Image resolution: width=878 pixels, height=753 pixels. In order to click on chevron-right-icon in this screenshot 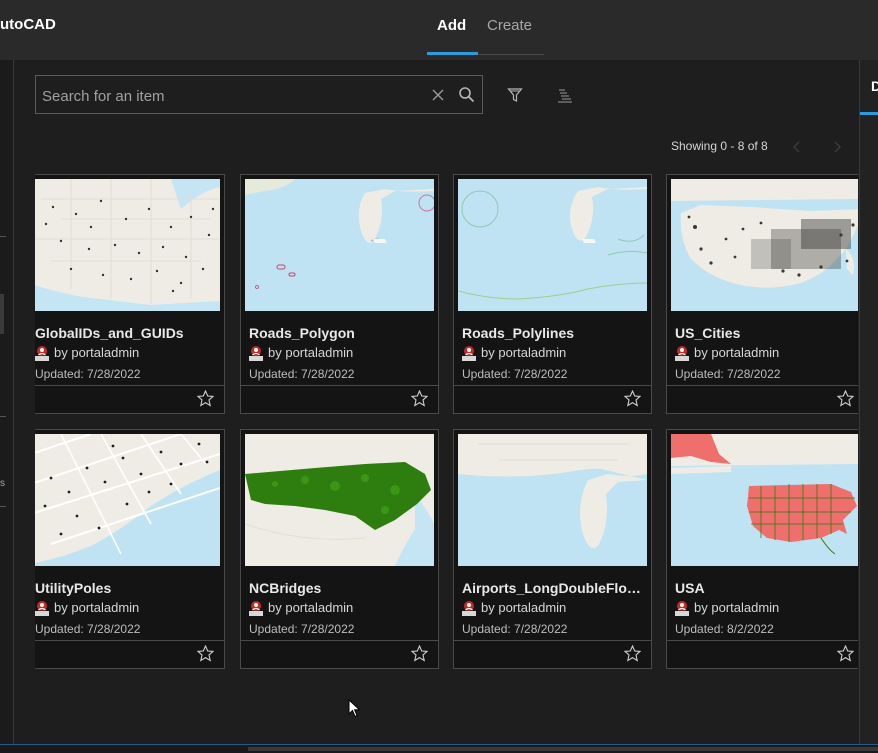, I will do `click(837, 147)`.